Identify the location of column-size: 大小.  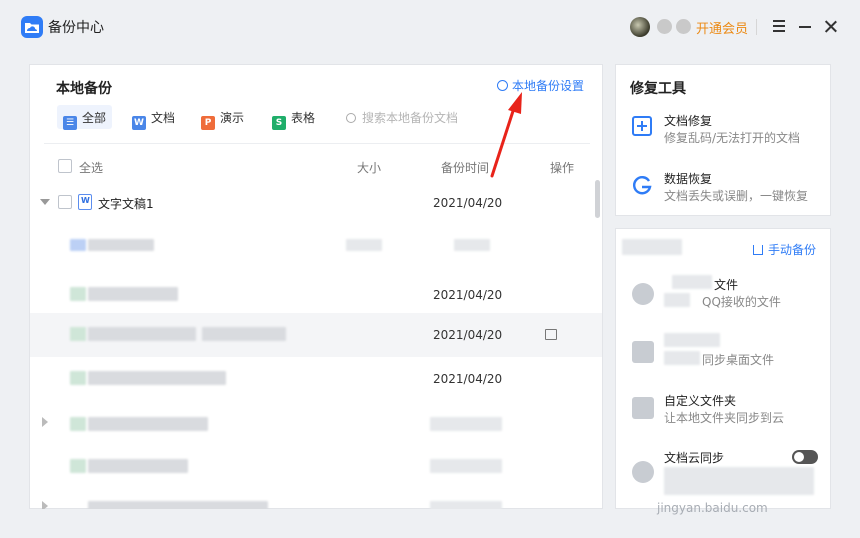
(369, 168).